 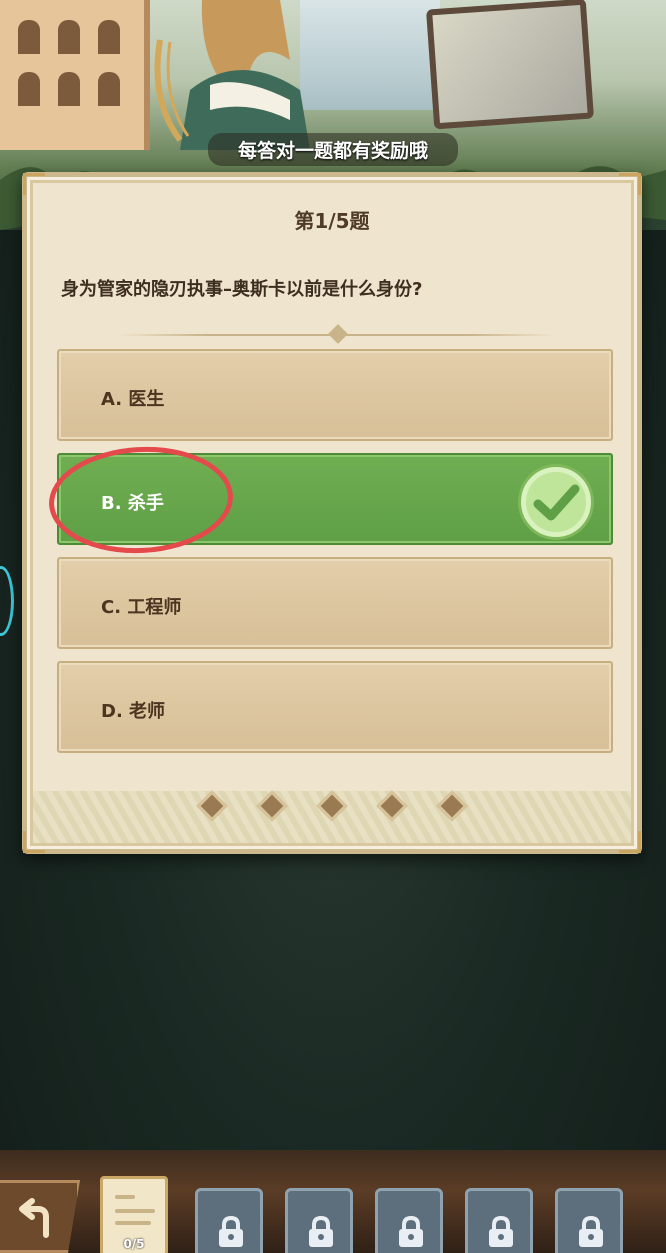 I want to click on back-arrow-icon, so click(x=34, y=1218).